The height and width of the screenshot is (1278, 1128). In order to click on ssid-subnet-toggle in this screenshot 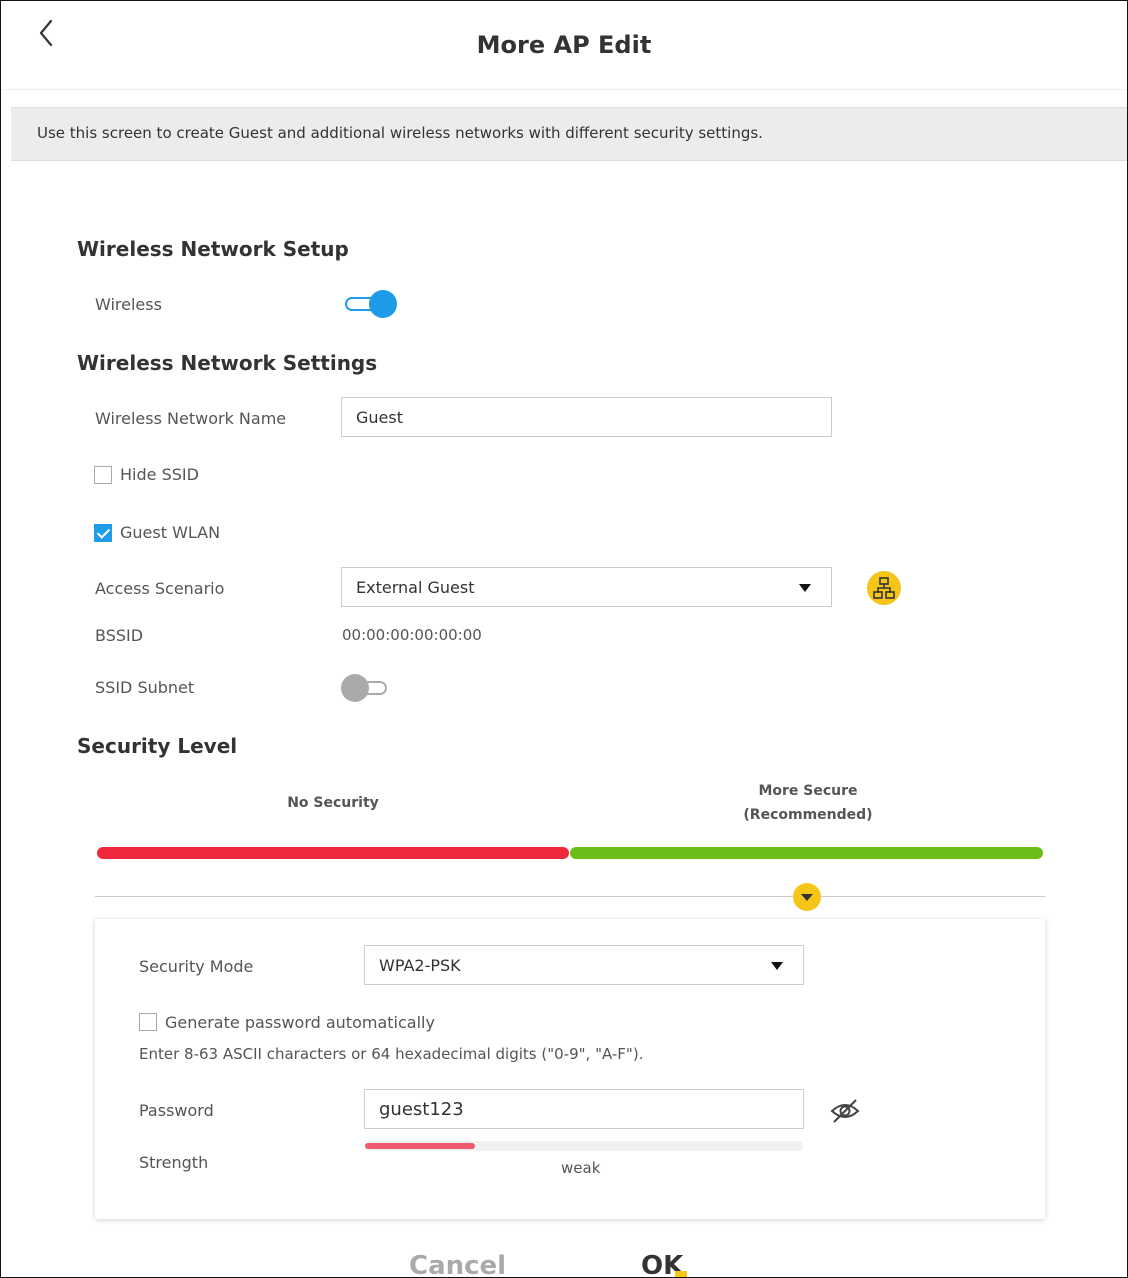, I will do `click(368, 688)`.